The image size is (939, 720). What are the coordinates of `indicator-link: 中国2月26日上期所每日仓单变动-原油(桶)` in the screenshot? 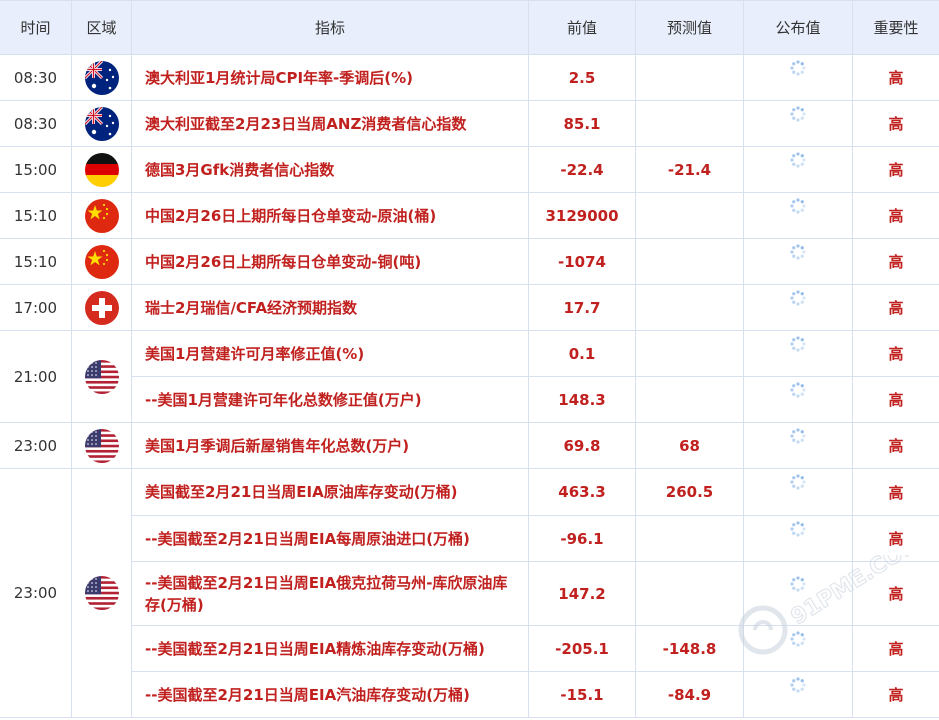 It's located at (330, 215).